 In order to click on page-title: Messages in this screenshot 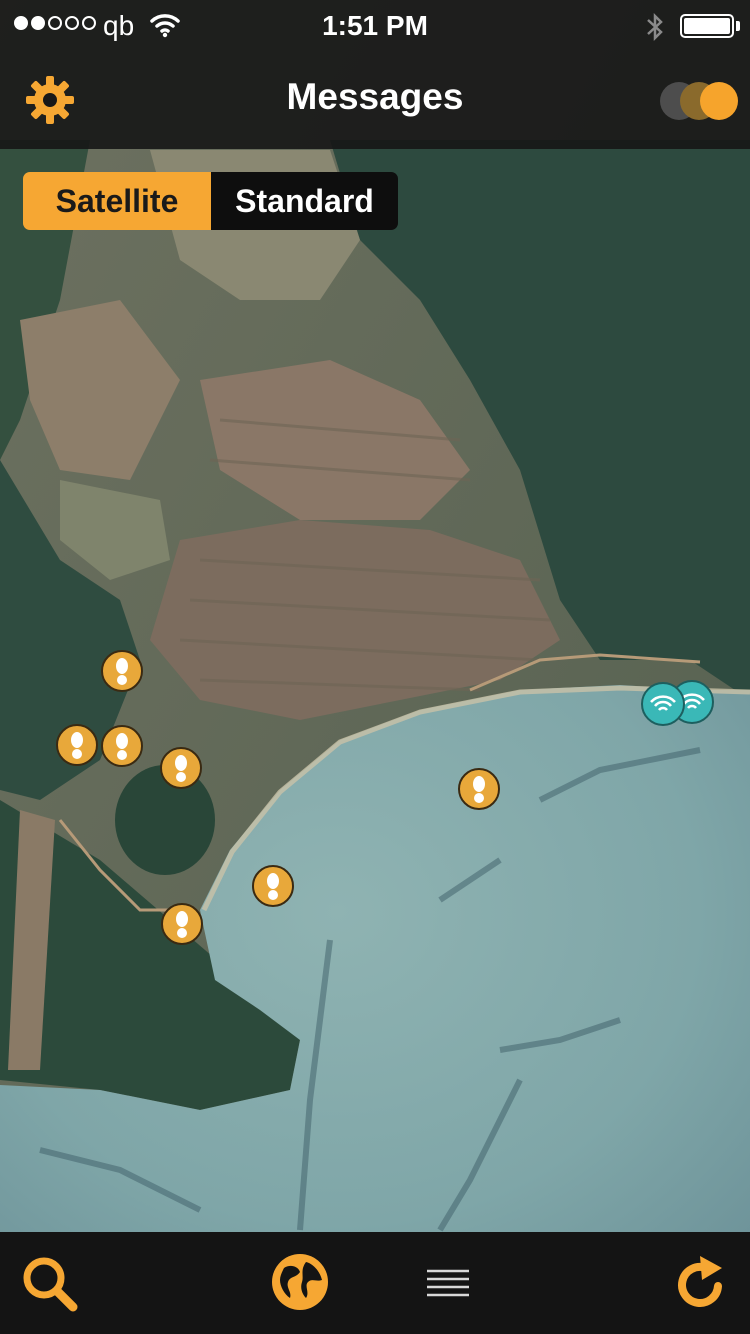, I will do `click(375, 96)`.